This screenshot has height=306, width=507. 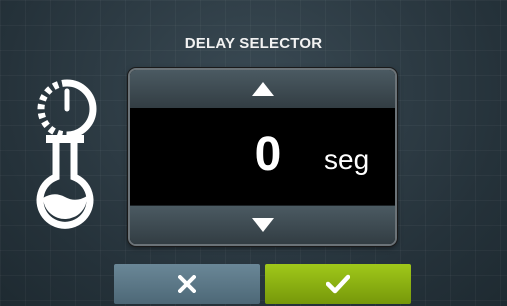 I want to click on confirm-button, so click(x=338, y=284).